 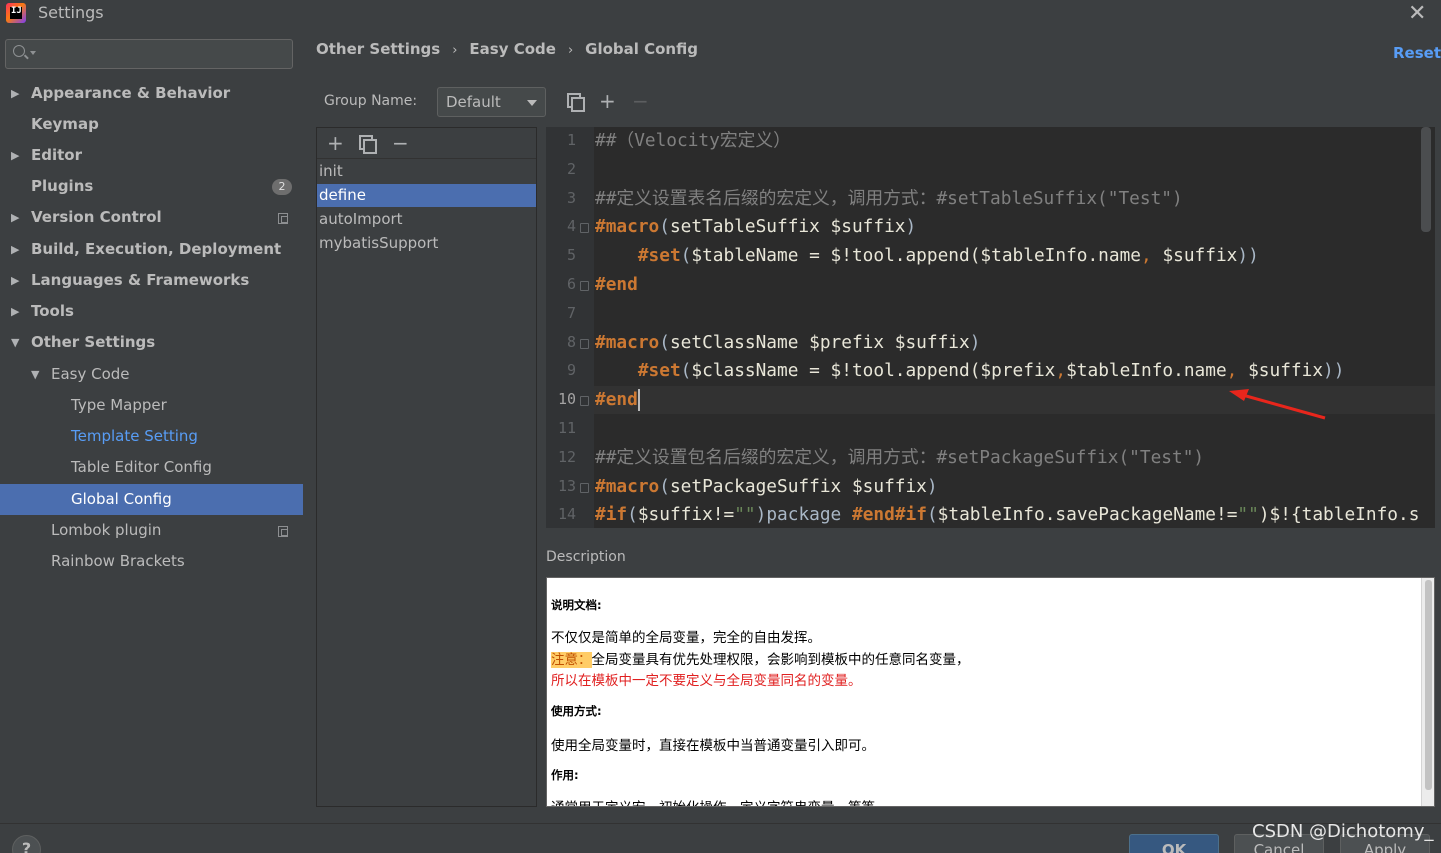 I want to click on sidebar-item-table-editor-config: Table Editor Config, so click(x=151, y=467).